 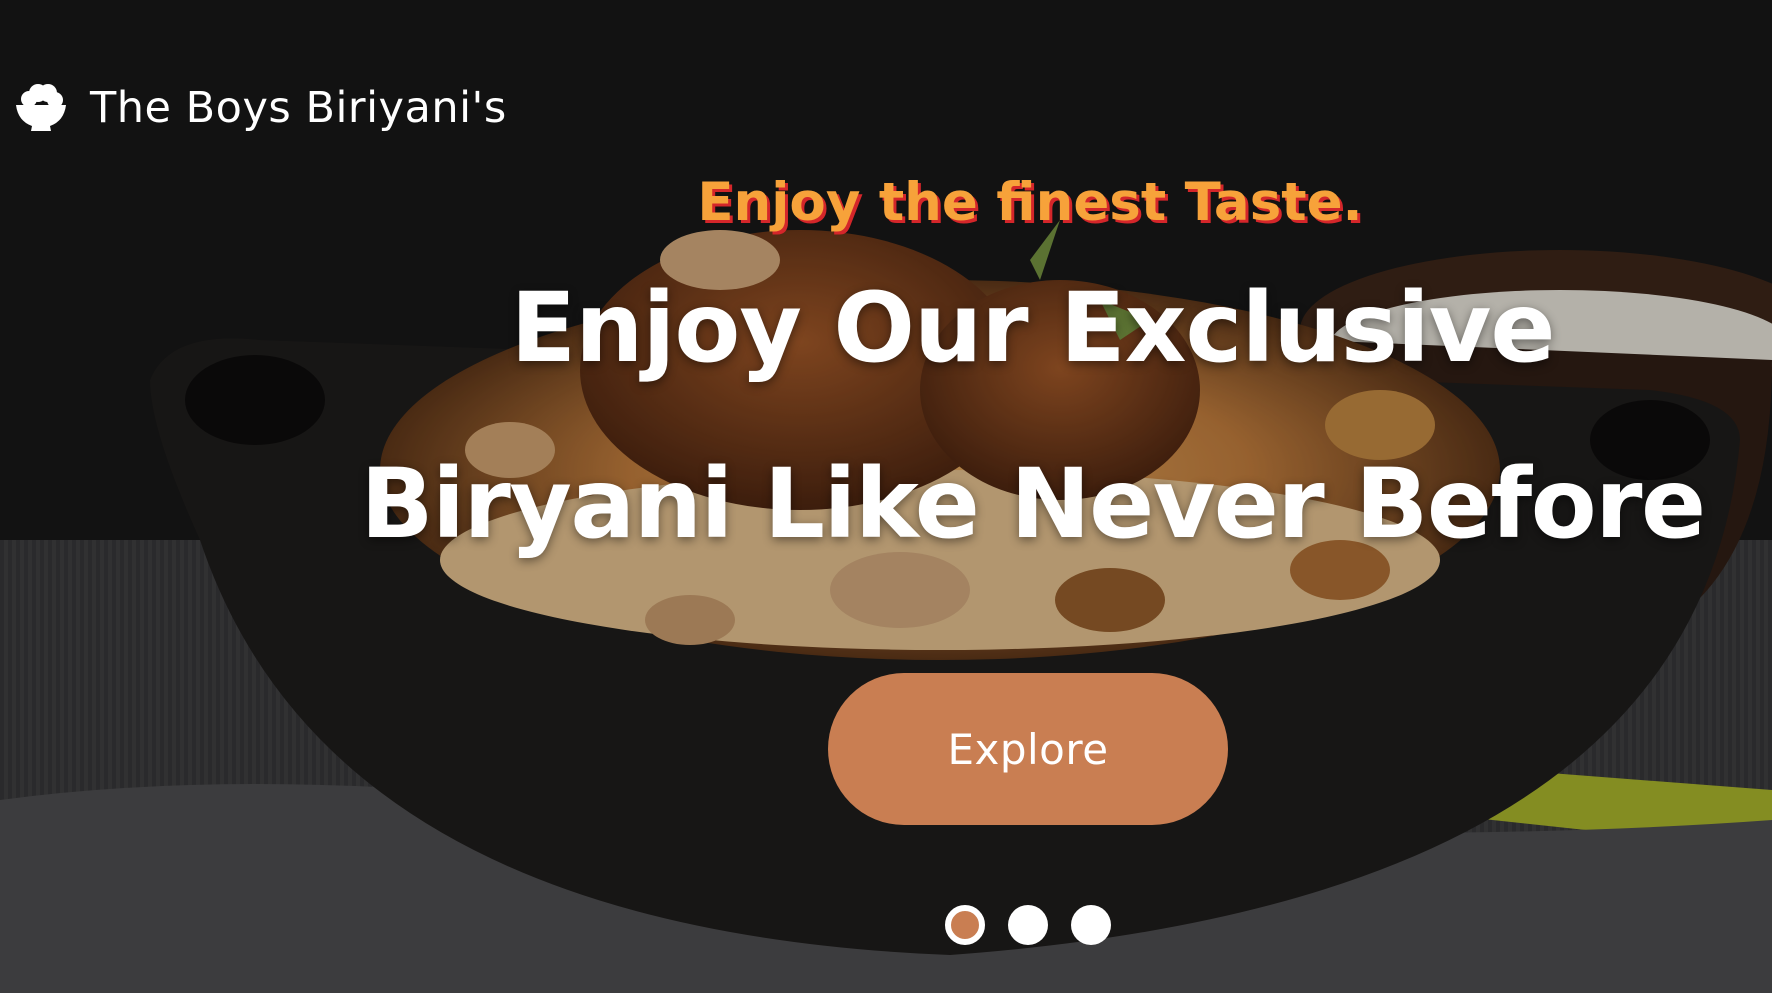 What do you see at coordinates (1033, 328) in the screenshot?
I see `hero-headline-line-1: Enjoy Our Exclusive` at bounding box center [1033, 328].